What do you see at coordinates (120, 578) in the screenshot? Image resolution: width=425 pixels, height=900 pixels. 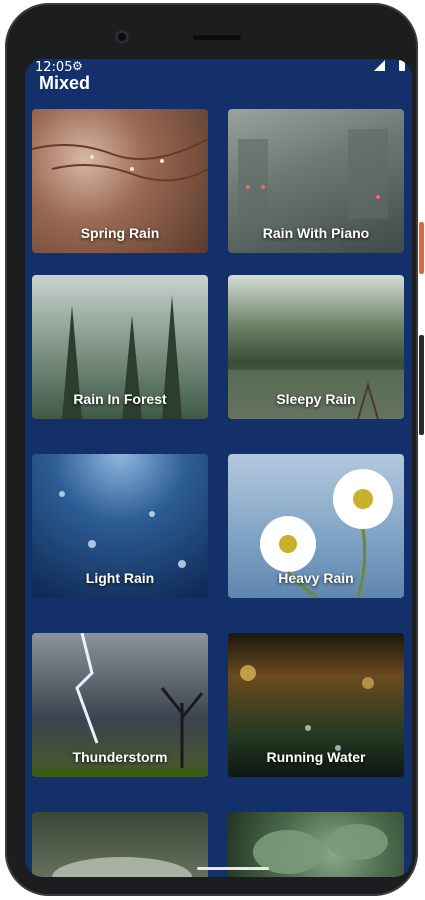 I see `card-label: Light Rain` at bounding box center [120, 578].